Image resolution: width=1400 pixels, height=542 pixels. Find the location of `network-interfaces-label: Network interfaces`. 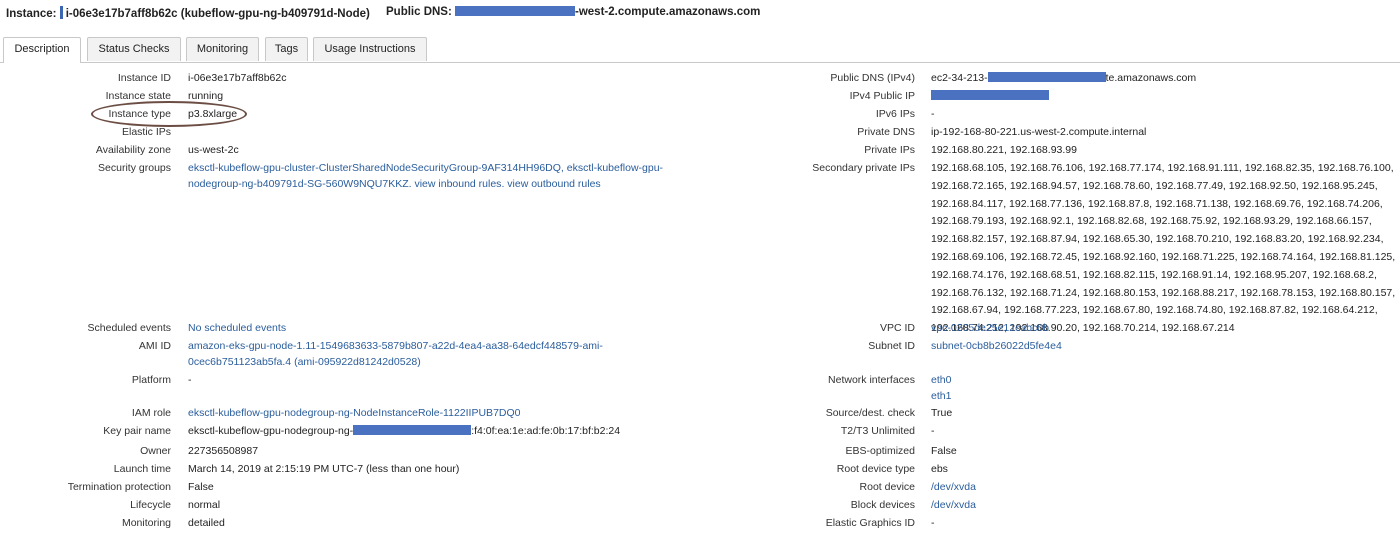

network-interfaces-label: Network interfaces is located at coordinates (871, 380).